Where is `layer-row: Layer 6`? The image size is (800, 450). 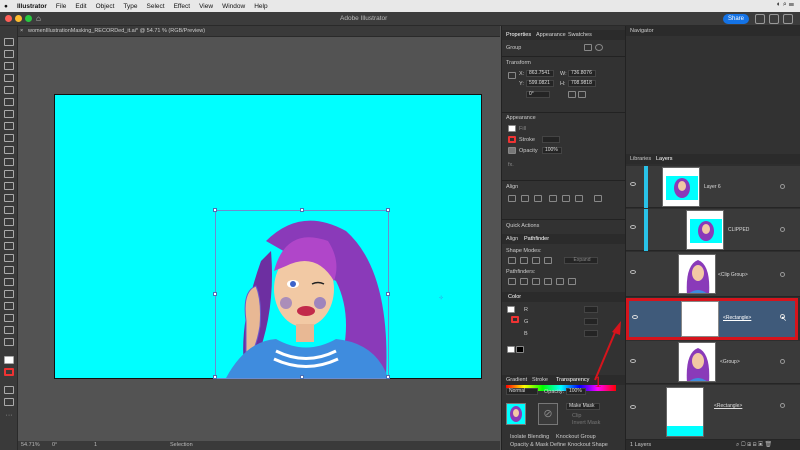
layer-row: Layer 6 is located at coordinates (713, 187).